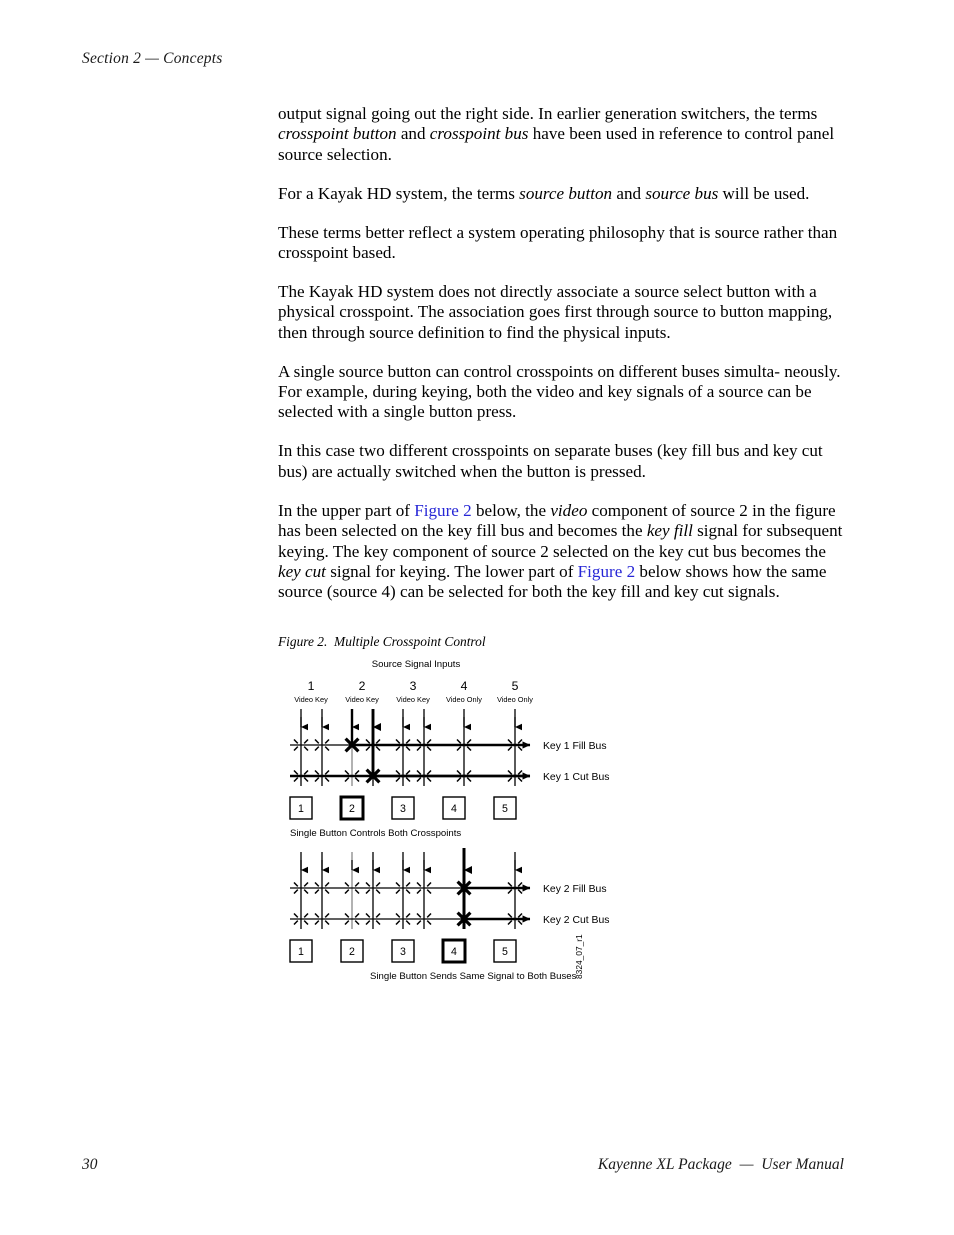  I want to click on term-key-fill: key fill, so click(669, 531).